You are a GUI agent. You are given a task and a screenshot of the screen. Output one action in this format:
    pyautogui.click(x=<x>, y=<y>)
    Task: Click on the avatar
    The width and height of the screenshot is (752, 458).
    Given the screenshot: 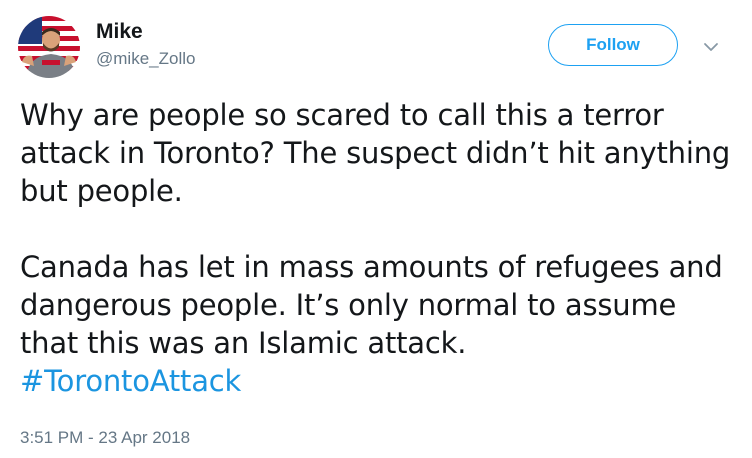 What is the action you would take?
    pyautogui.click(x=49, y=47)
    